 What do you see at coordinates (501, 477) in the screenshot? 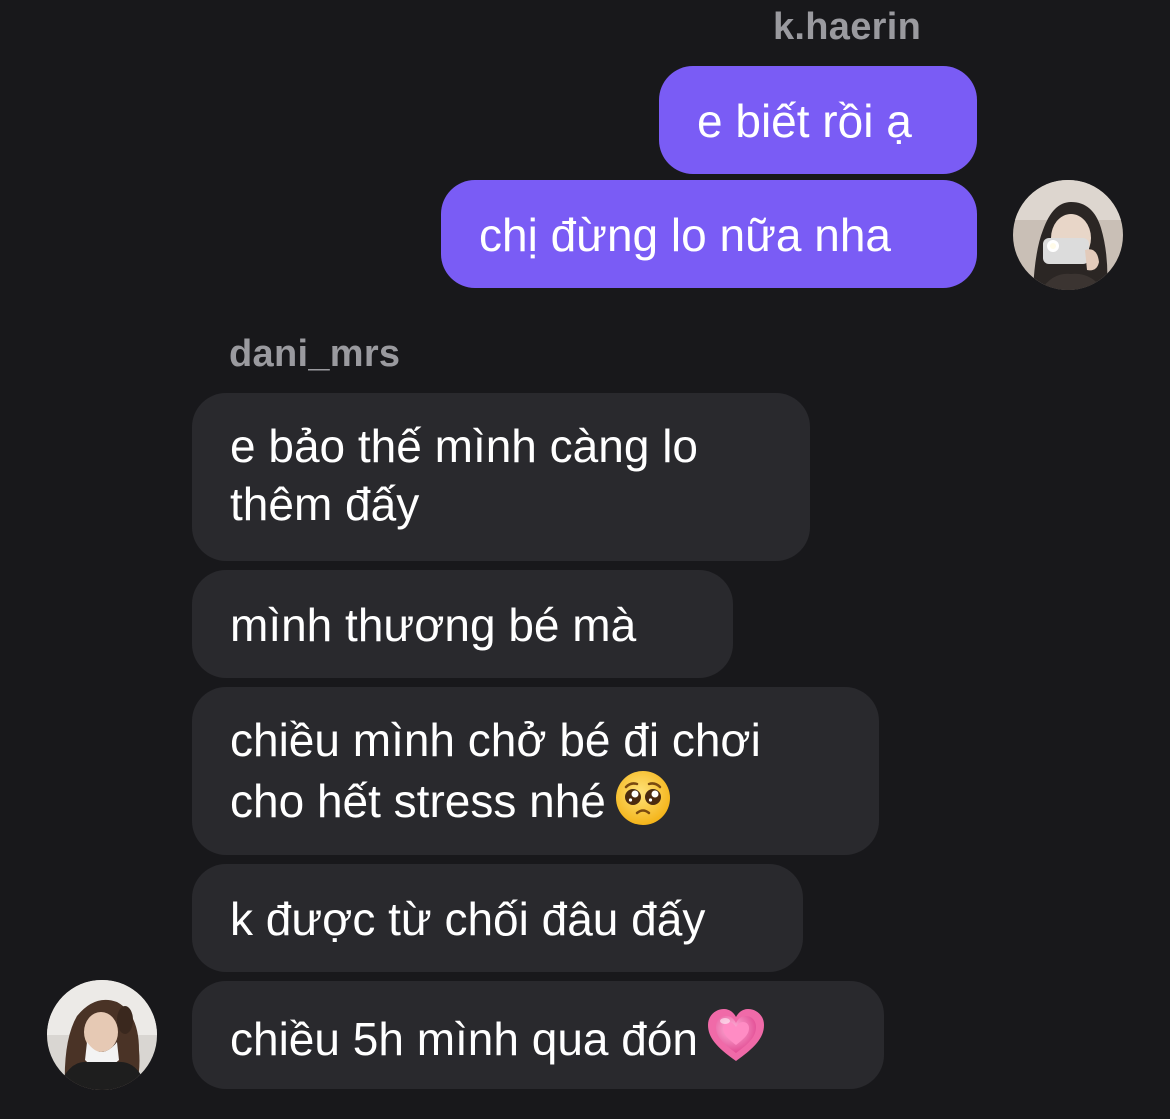
I see `message-bubble-incoming: e bảo thế mình càng lo thêm đấy` at bounding box center [501, 477].